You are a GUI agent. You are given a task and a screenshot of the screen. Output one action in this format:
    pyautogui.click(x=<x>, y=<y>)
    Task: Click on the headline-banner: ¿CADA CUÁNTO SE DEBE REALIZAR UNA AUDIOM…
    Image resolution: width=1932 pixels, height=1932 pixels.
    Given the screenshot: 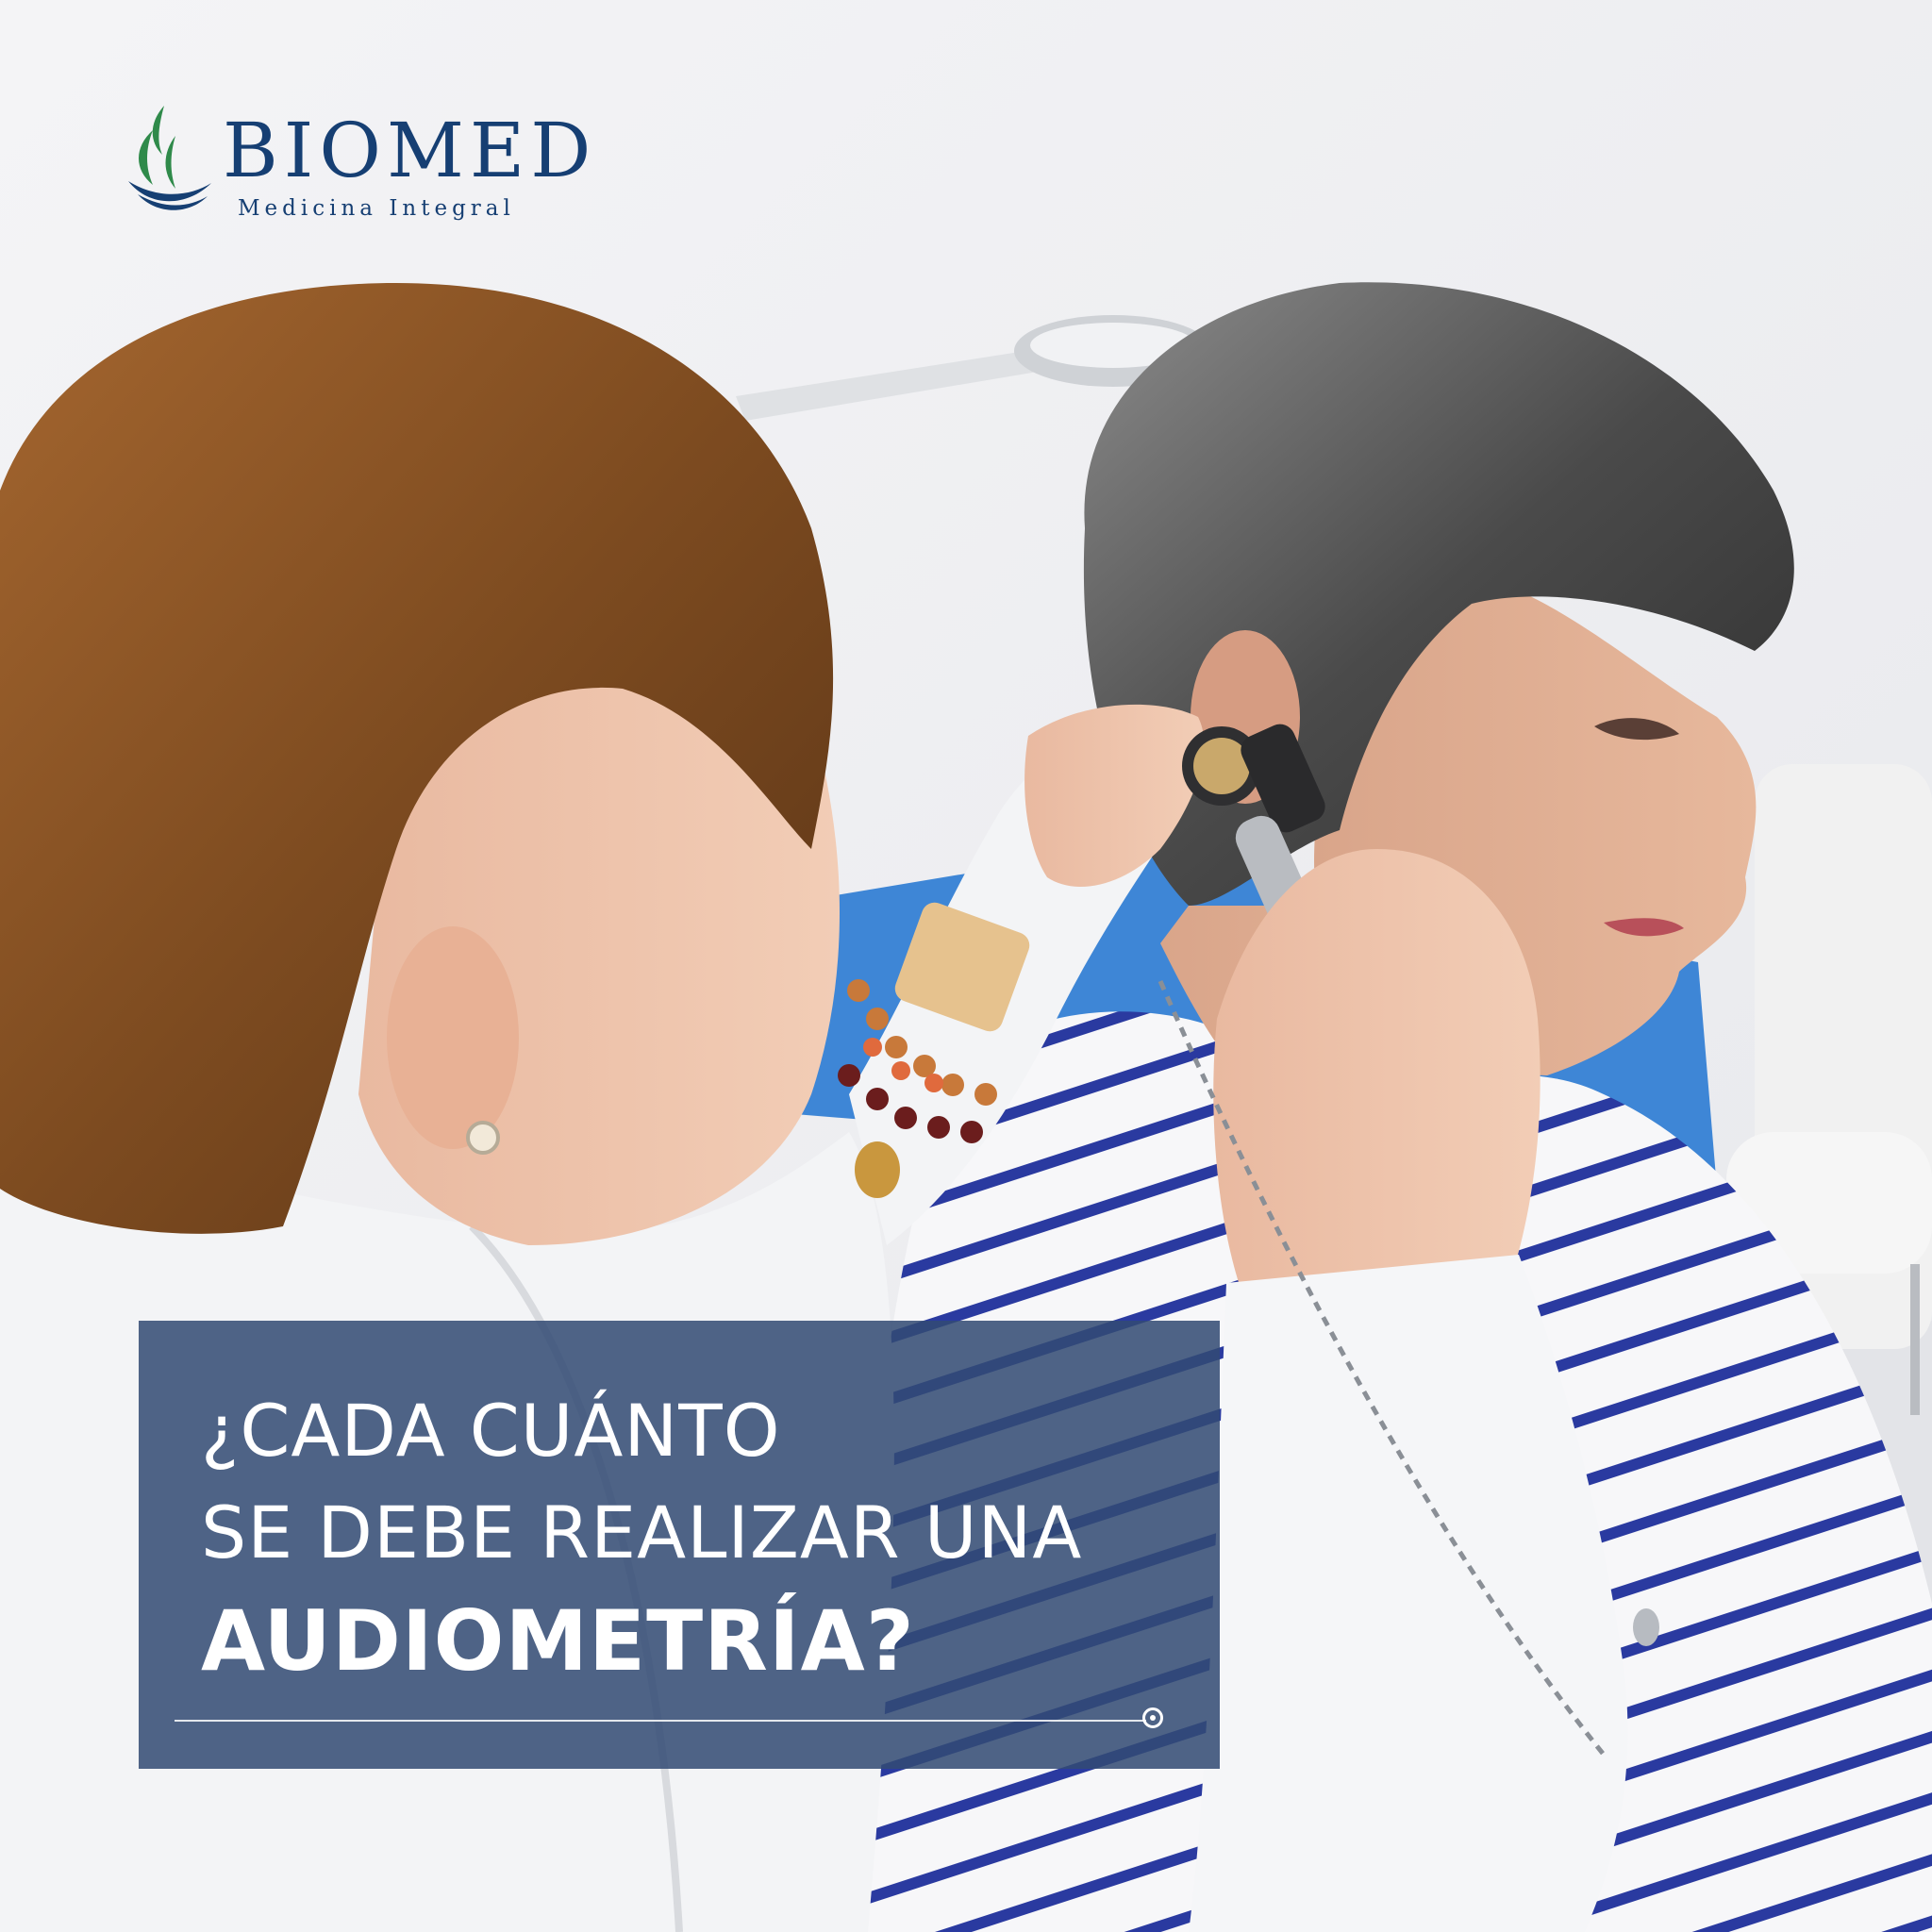 What is the action you would take?
    pyautogui.click(x=680, y=1545)
    